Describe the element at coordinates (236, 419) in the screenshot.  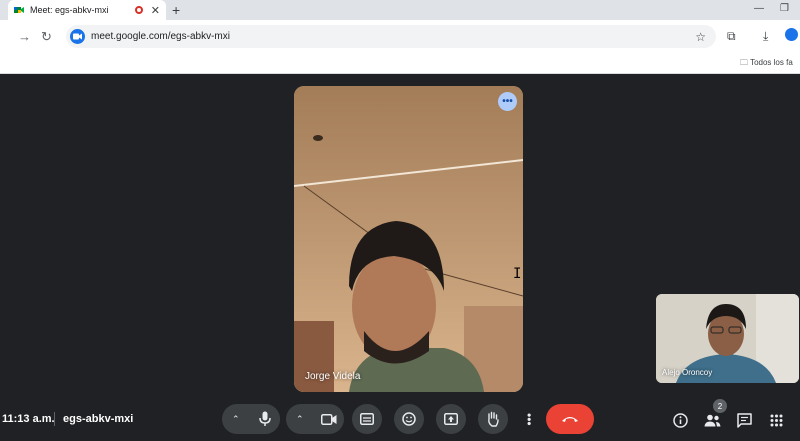
I see `mic-options-chevron-icon: ⌃` at that location.